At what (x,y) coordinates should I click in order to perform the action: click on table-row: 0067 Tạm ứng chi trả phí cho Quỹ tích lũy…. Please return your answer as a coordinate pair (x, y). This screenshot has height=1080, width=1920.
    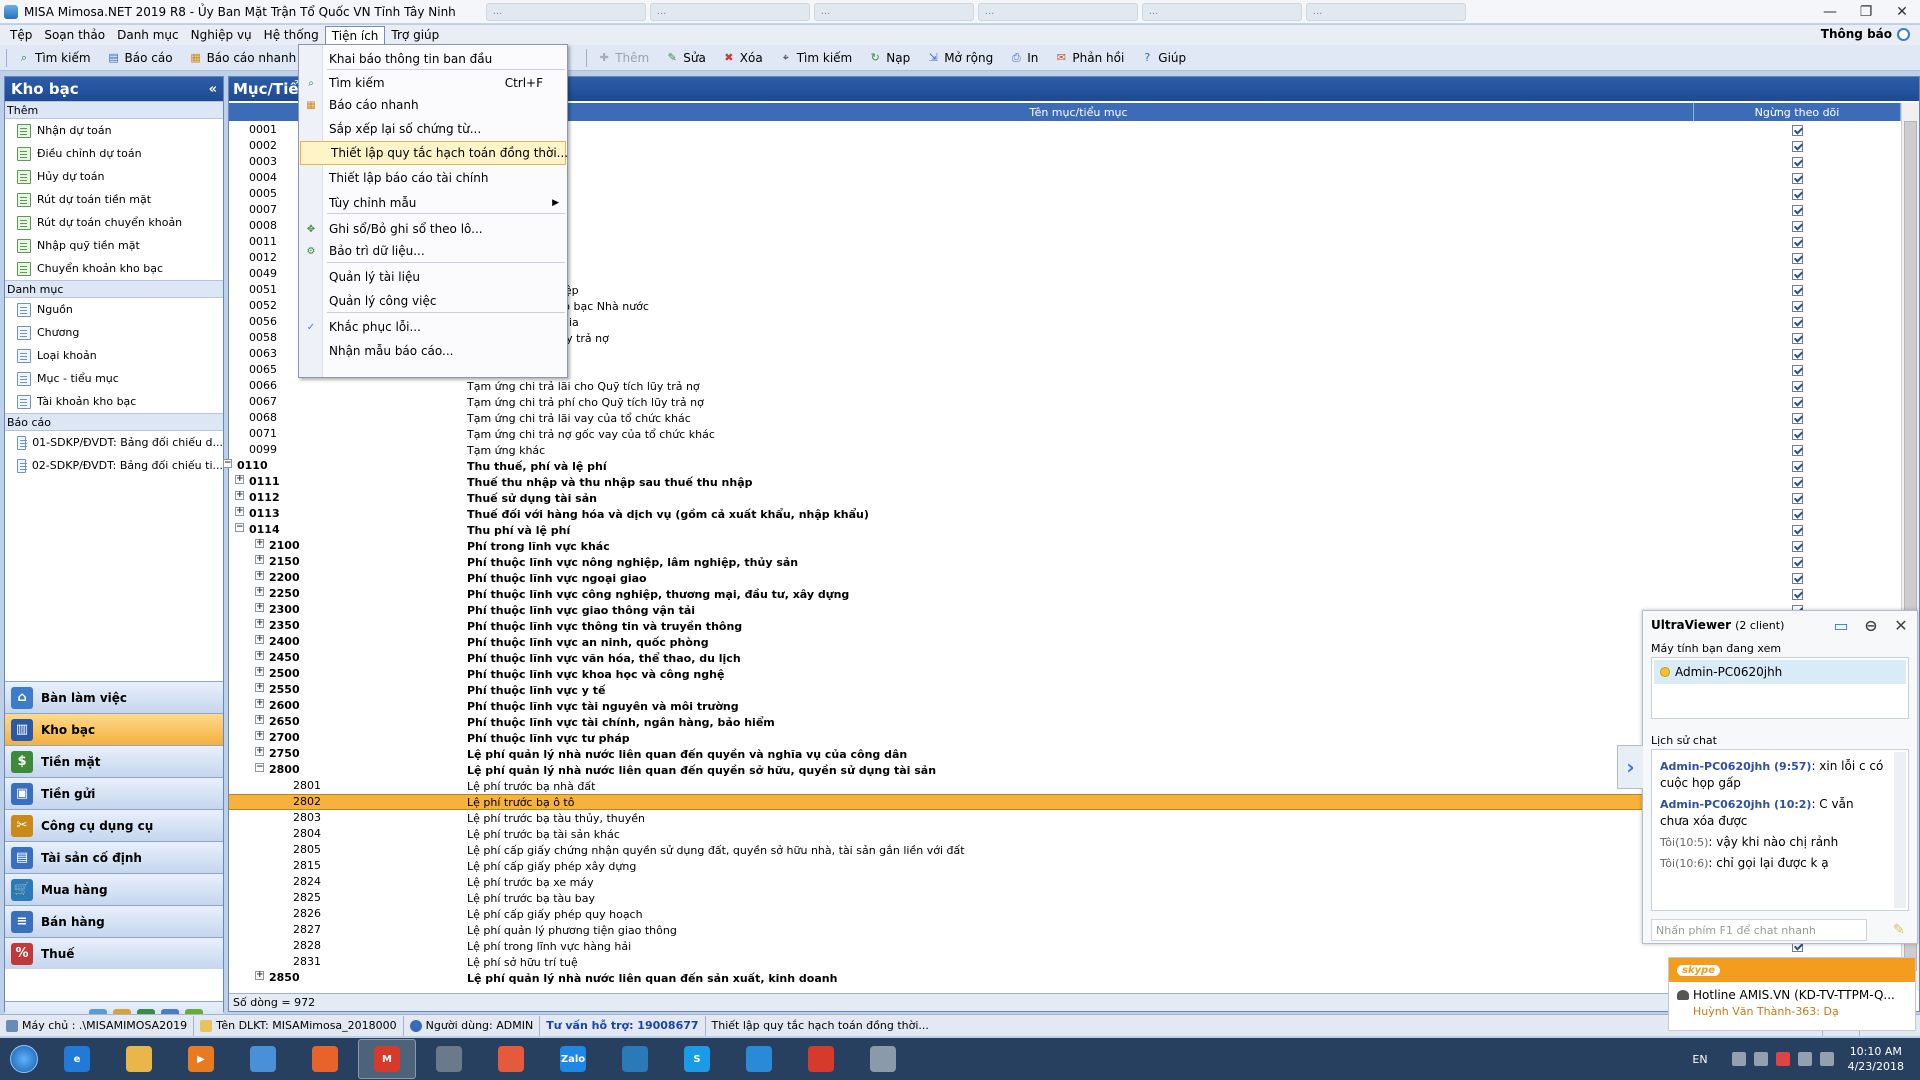
    Looking at the image, I should click on (1065, 402).